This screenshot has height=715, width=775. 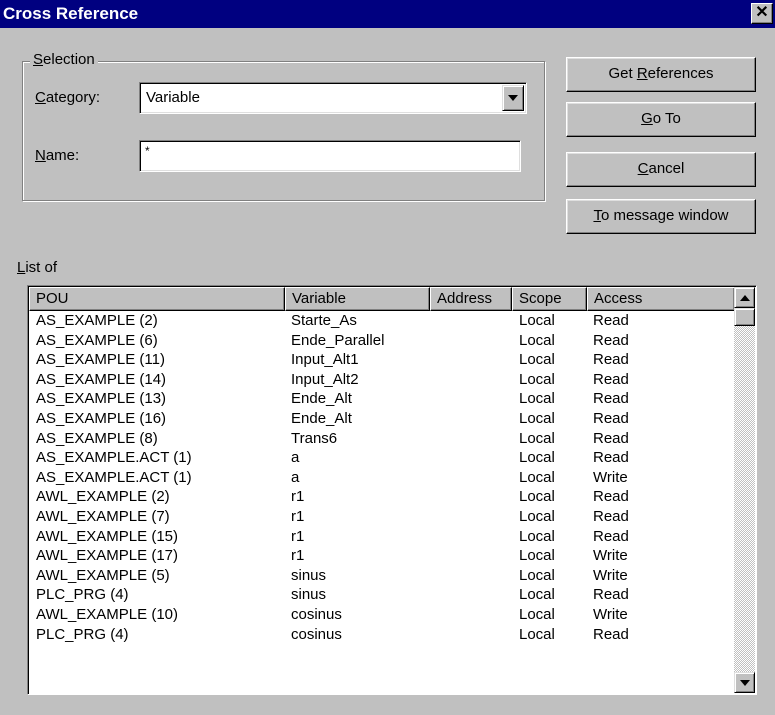 I want to click on row-cell-variable: Trans6, so click(x=314, y=438).